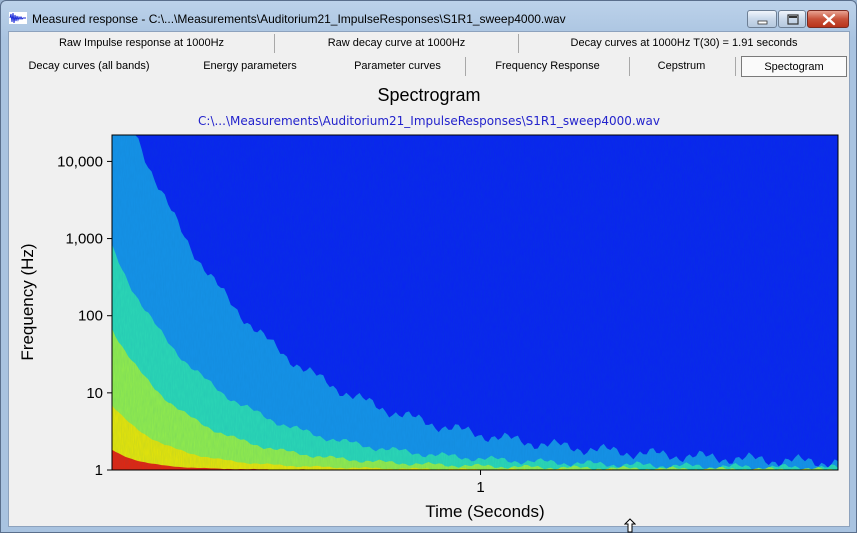 The width and height of the screenshot is (857, 533). What do you see at coordinates (630, 525) in the screenshot?
I see `mouse-cursor-icon` at bounding box center [630, 525].